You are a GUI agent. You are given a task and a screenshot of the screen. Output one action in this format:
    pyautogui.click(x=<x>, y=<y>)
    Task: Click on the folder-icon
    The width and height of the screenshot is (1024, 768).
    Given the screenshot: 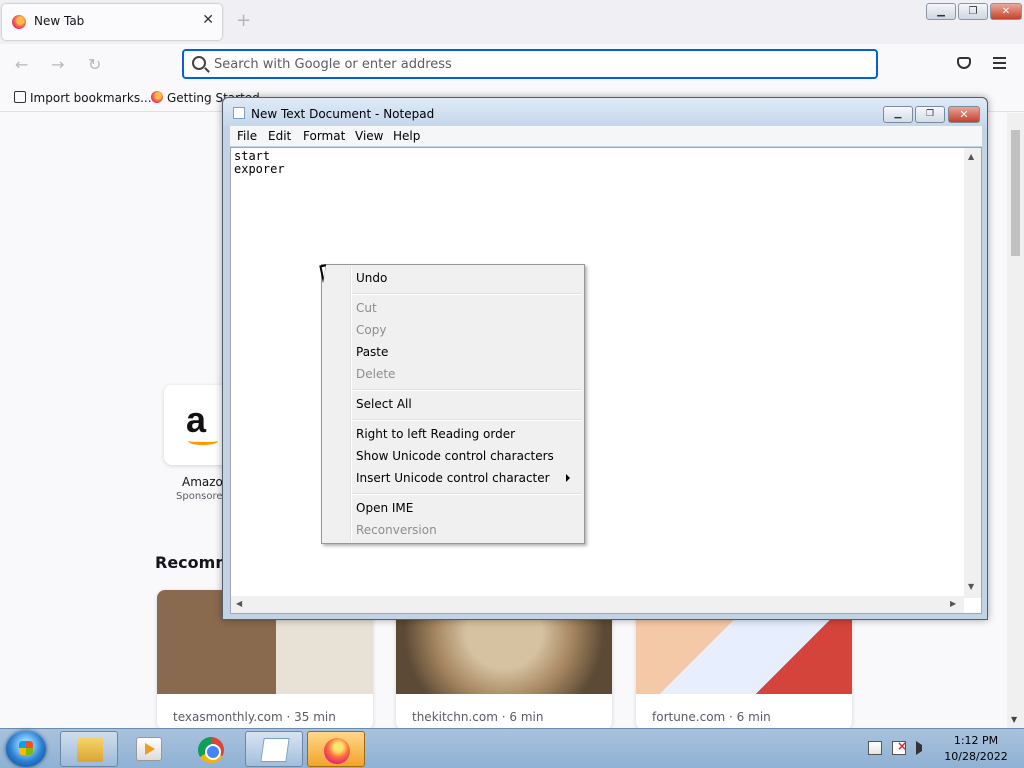 What is the action you would take?
    pyautogui.click(x=90, y=750)
    